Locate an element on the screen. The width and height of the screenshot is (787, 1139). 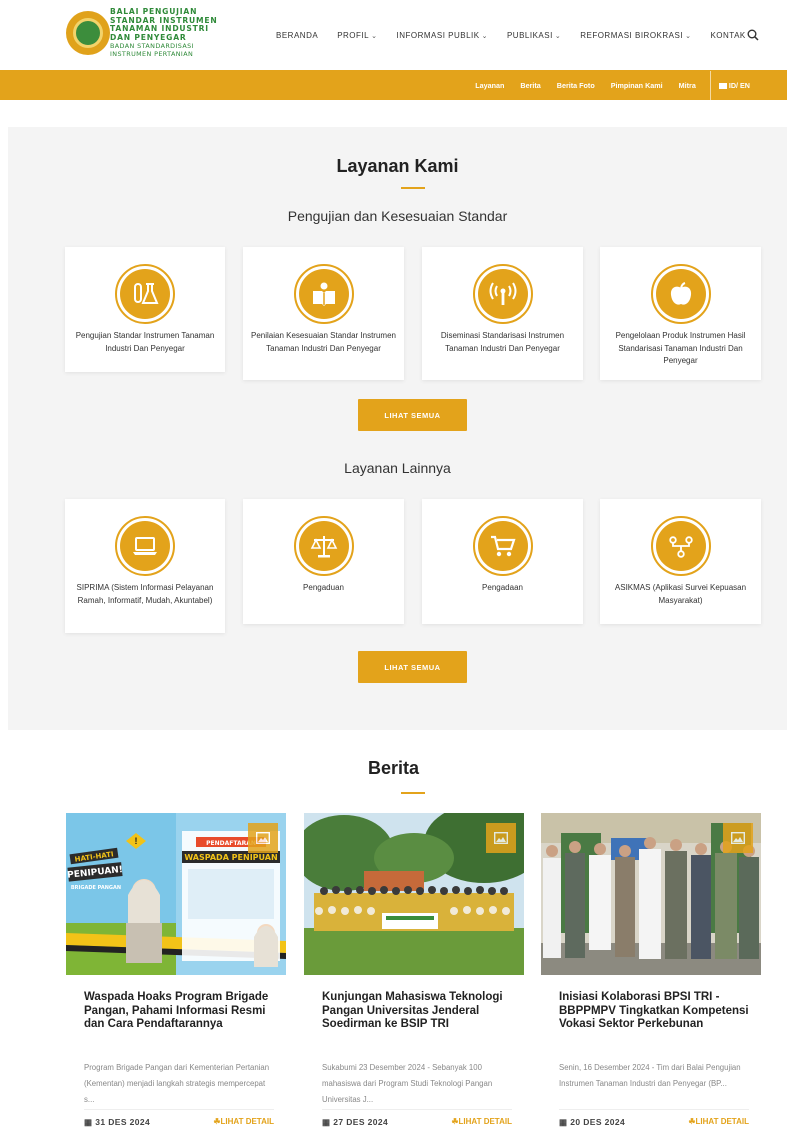
flag-icon is located at coordinates (722, 86).